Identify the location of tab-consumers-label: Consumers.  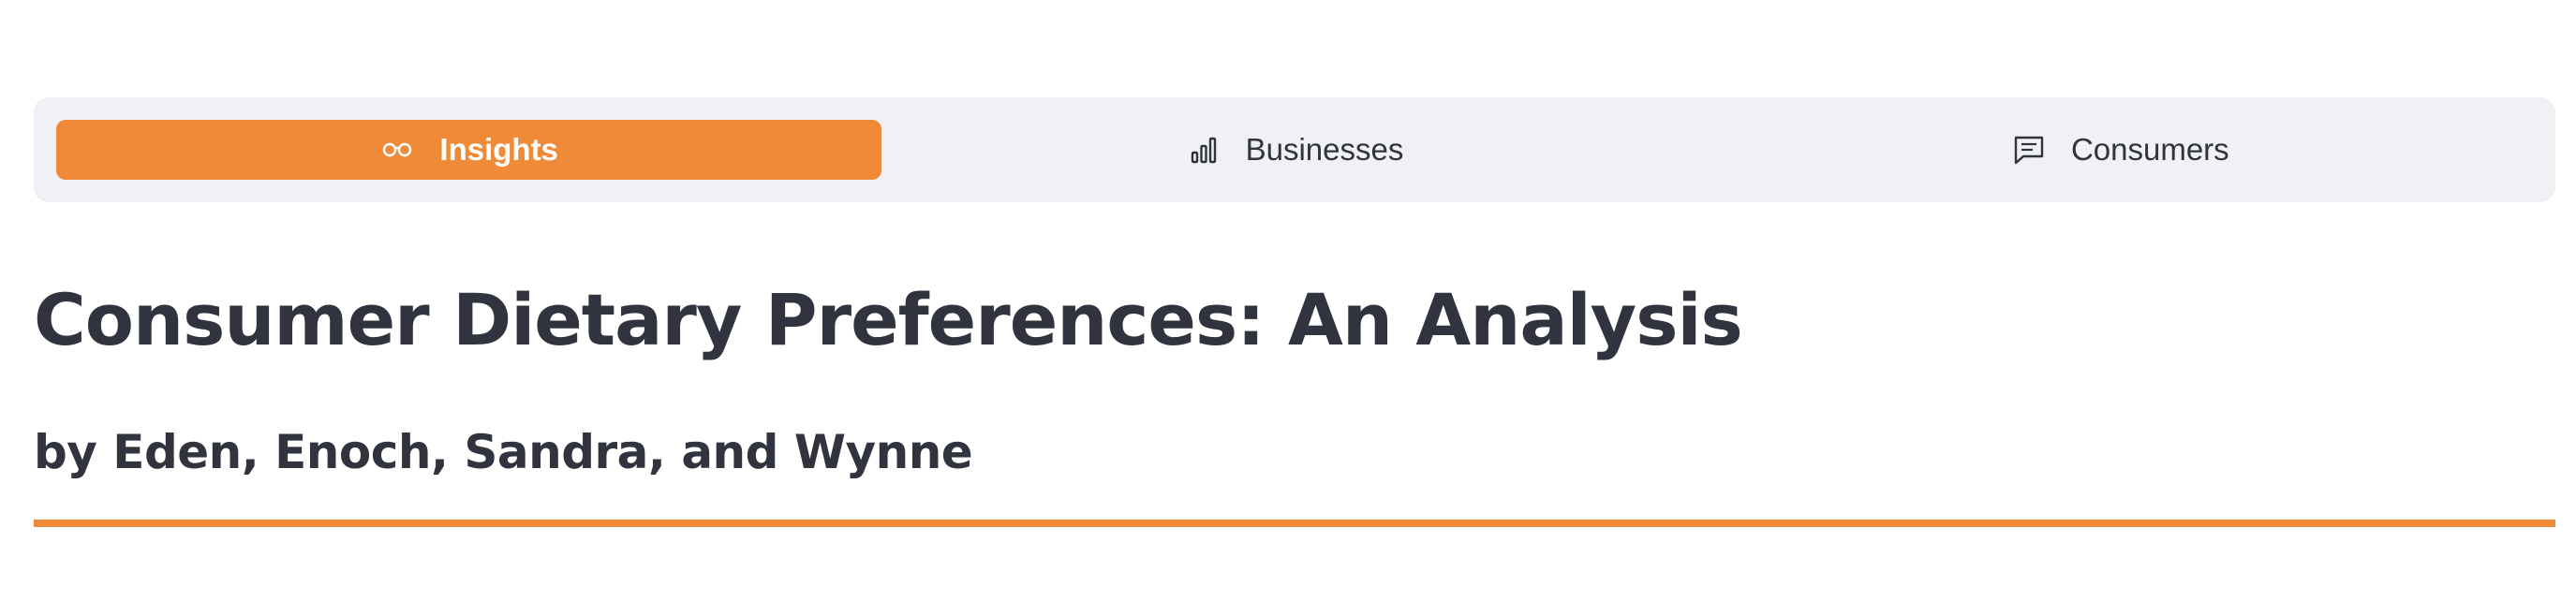
(2149, 149).